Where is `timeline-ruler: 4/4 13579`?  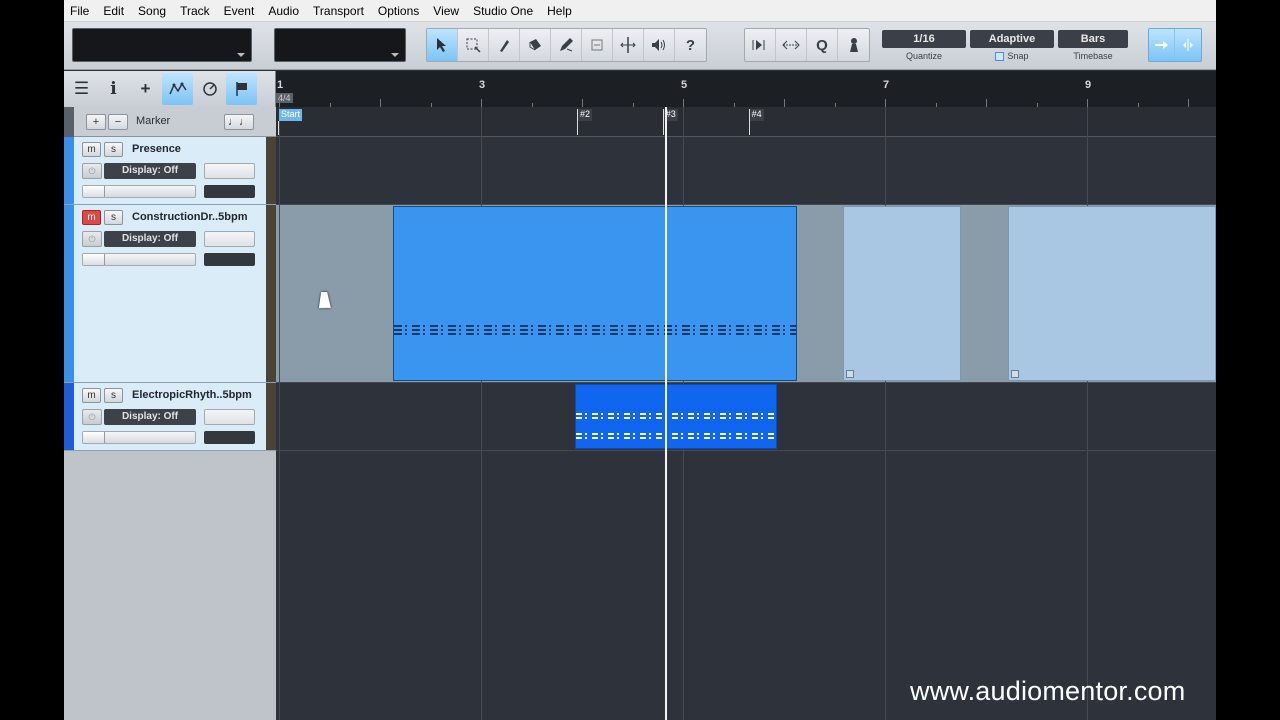 timeline-ruler: 4/4 13579 is located at coordinates (746, 89).